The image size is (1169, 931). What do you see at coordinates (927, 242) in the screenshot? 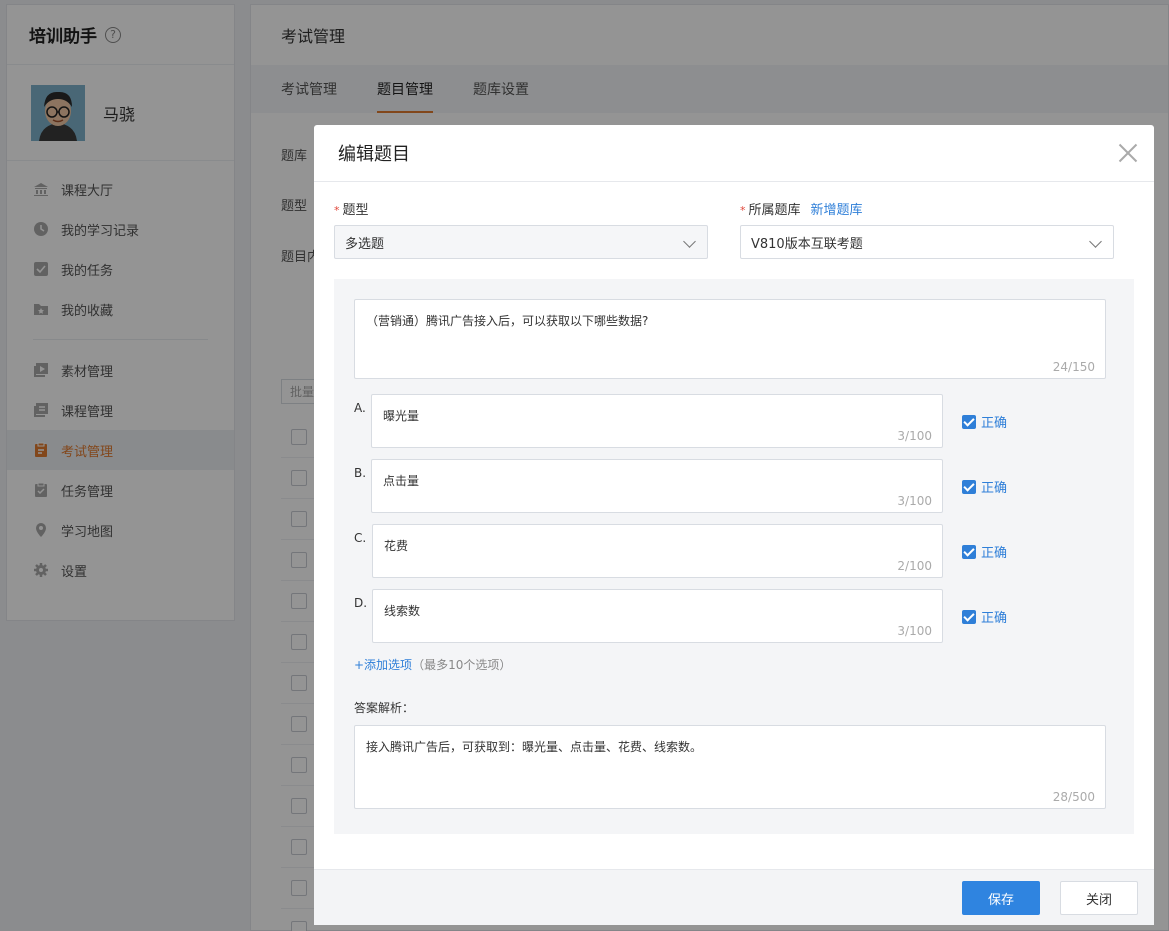
I see `question-bank-select: V810版本互联考题` at bounding box center [927, 242].